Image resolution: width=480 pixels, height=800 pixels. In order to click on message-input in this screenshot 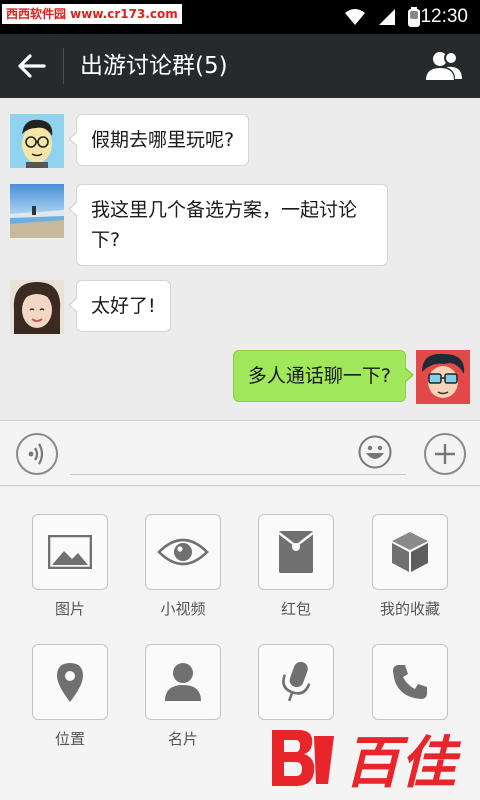, I will do `click(238, 455)`.